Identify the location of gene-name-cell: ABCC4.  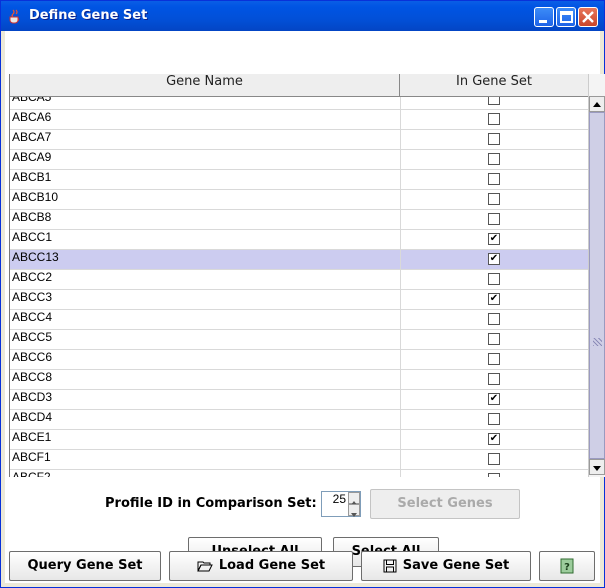
(32, 319).